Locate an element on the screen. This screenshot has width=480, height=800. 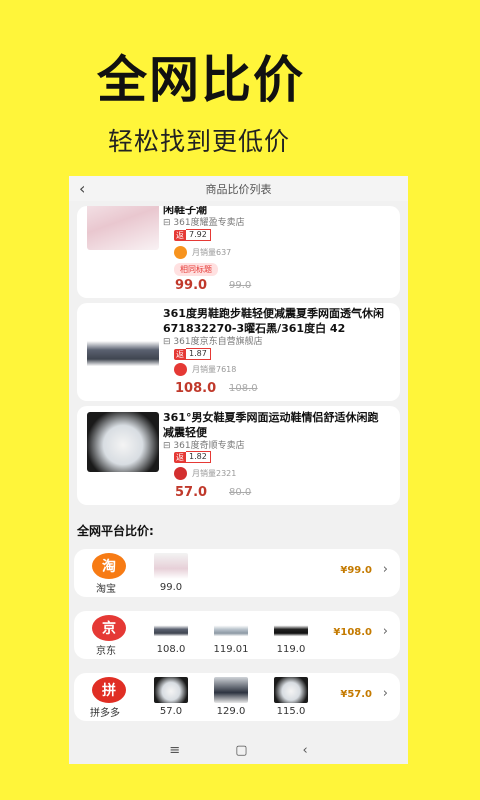
sales-label: 月销量2321 is located at coordinates (214, 473).